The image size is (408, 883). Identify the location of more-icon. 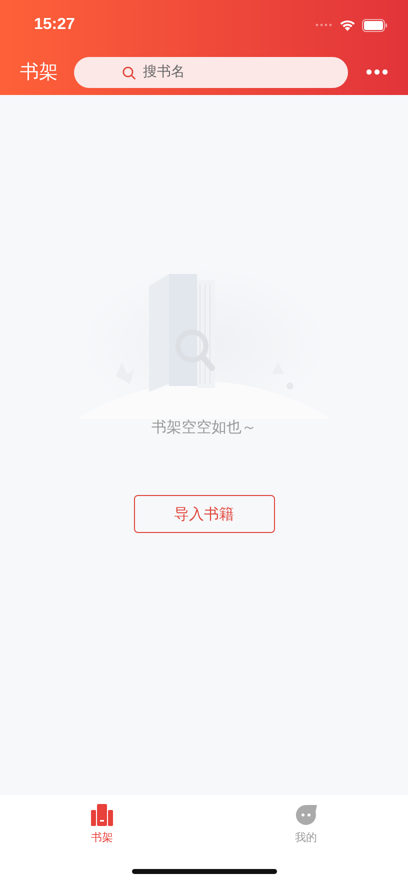
(377, 72).